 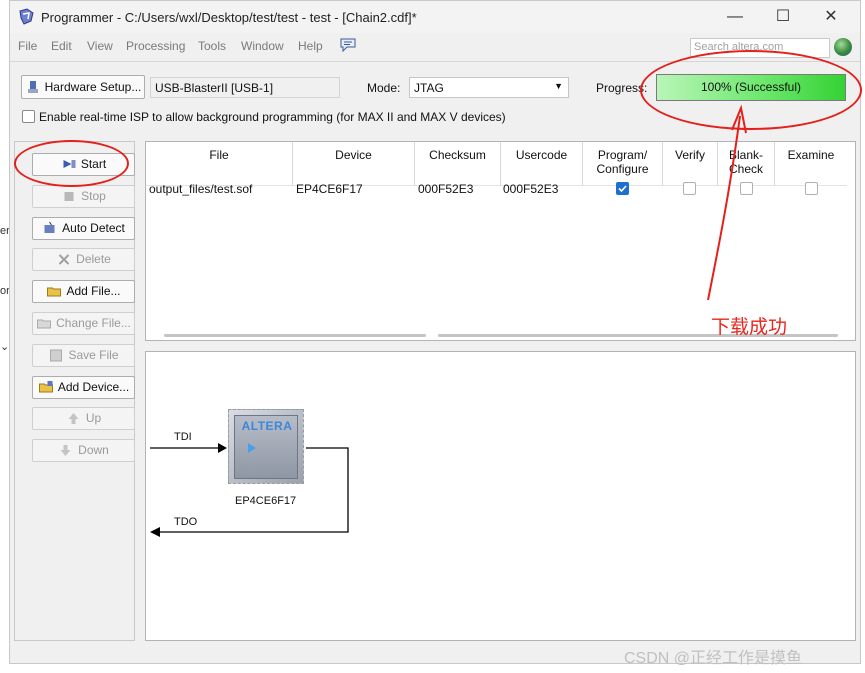 What do you see at coordinates (542, 164) in the screenshot?
I see `col-header-usercode: Usercode` at bounding box center [542, 164].